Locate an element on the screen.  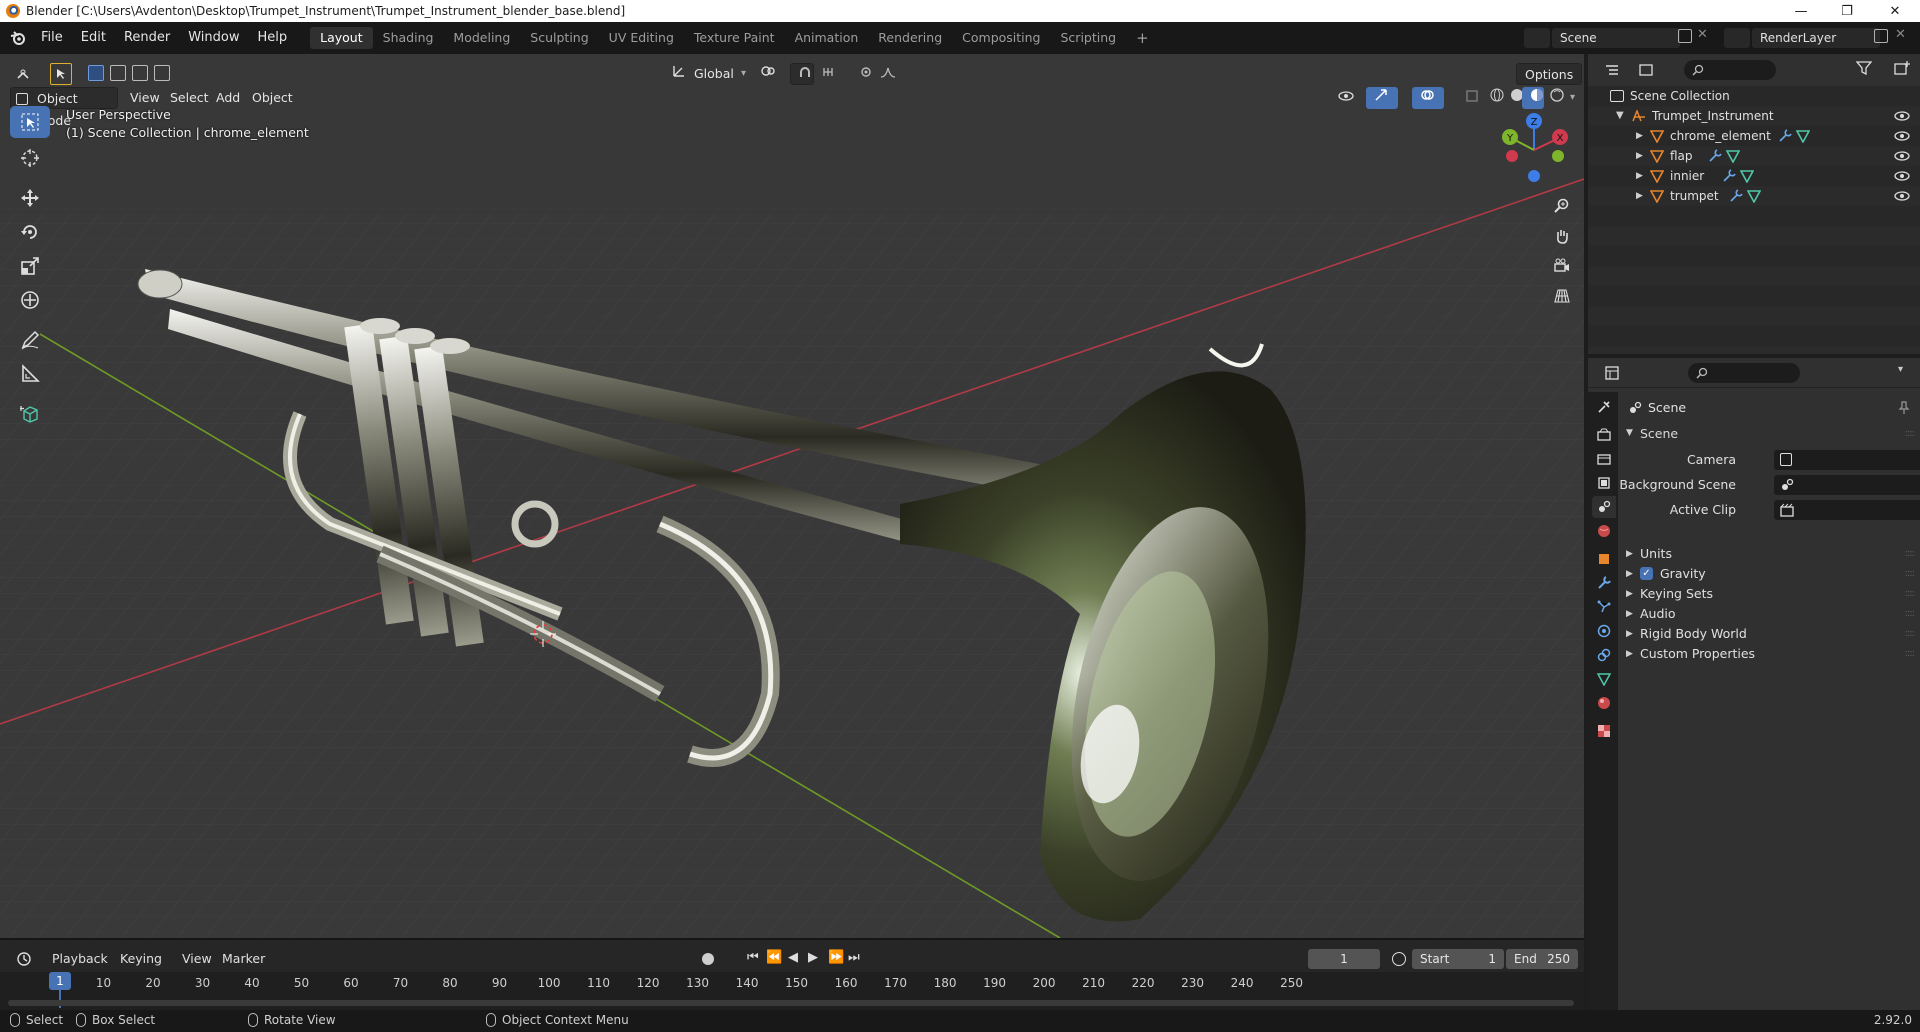
select-box-tool-icon is located at coordinates (30, 122).